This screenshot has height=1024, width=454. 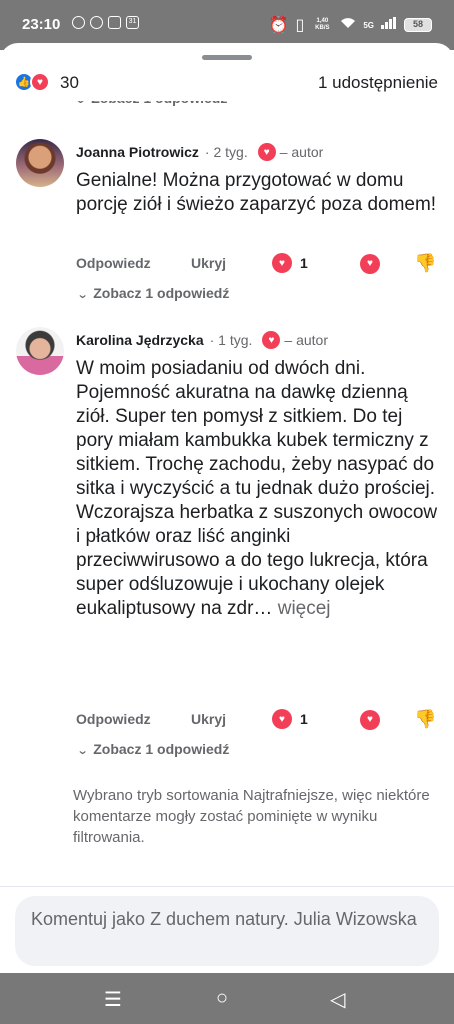 I want to click on comment-header: Joanna Piotrowicz · 2 tyg. ♥ – autor, so click(x=199, y=152).